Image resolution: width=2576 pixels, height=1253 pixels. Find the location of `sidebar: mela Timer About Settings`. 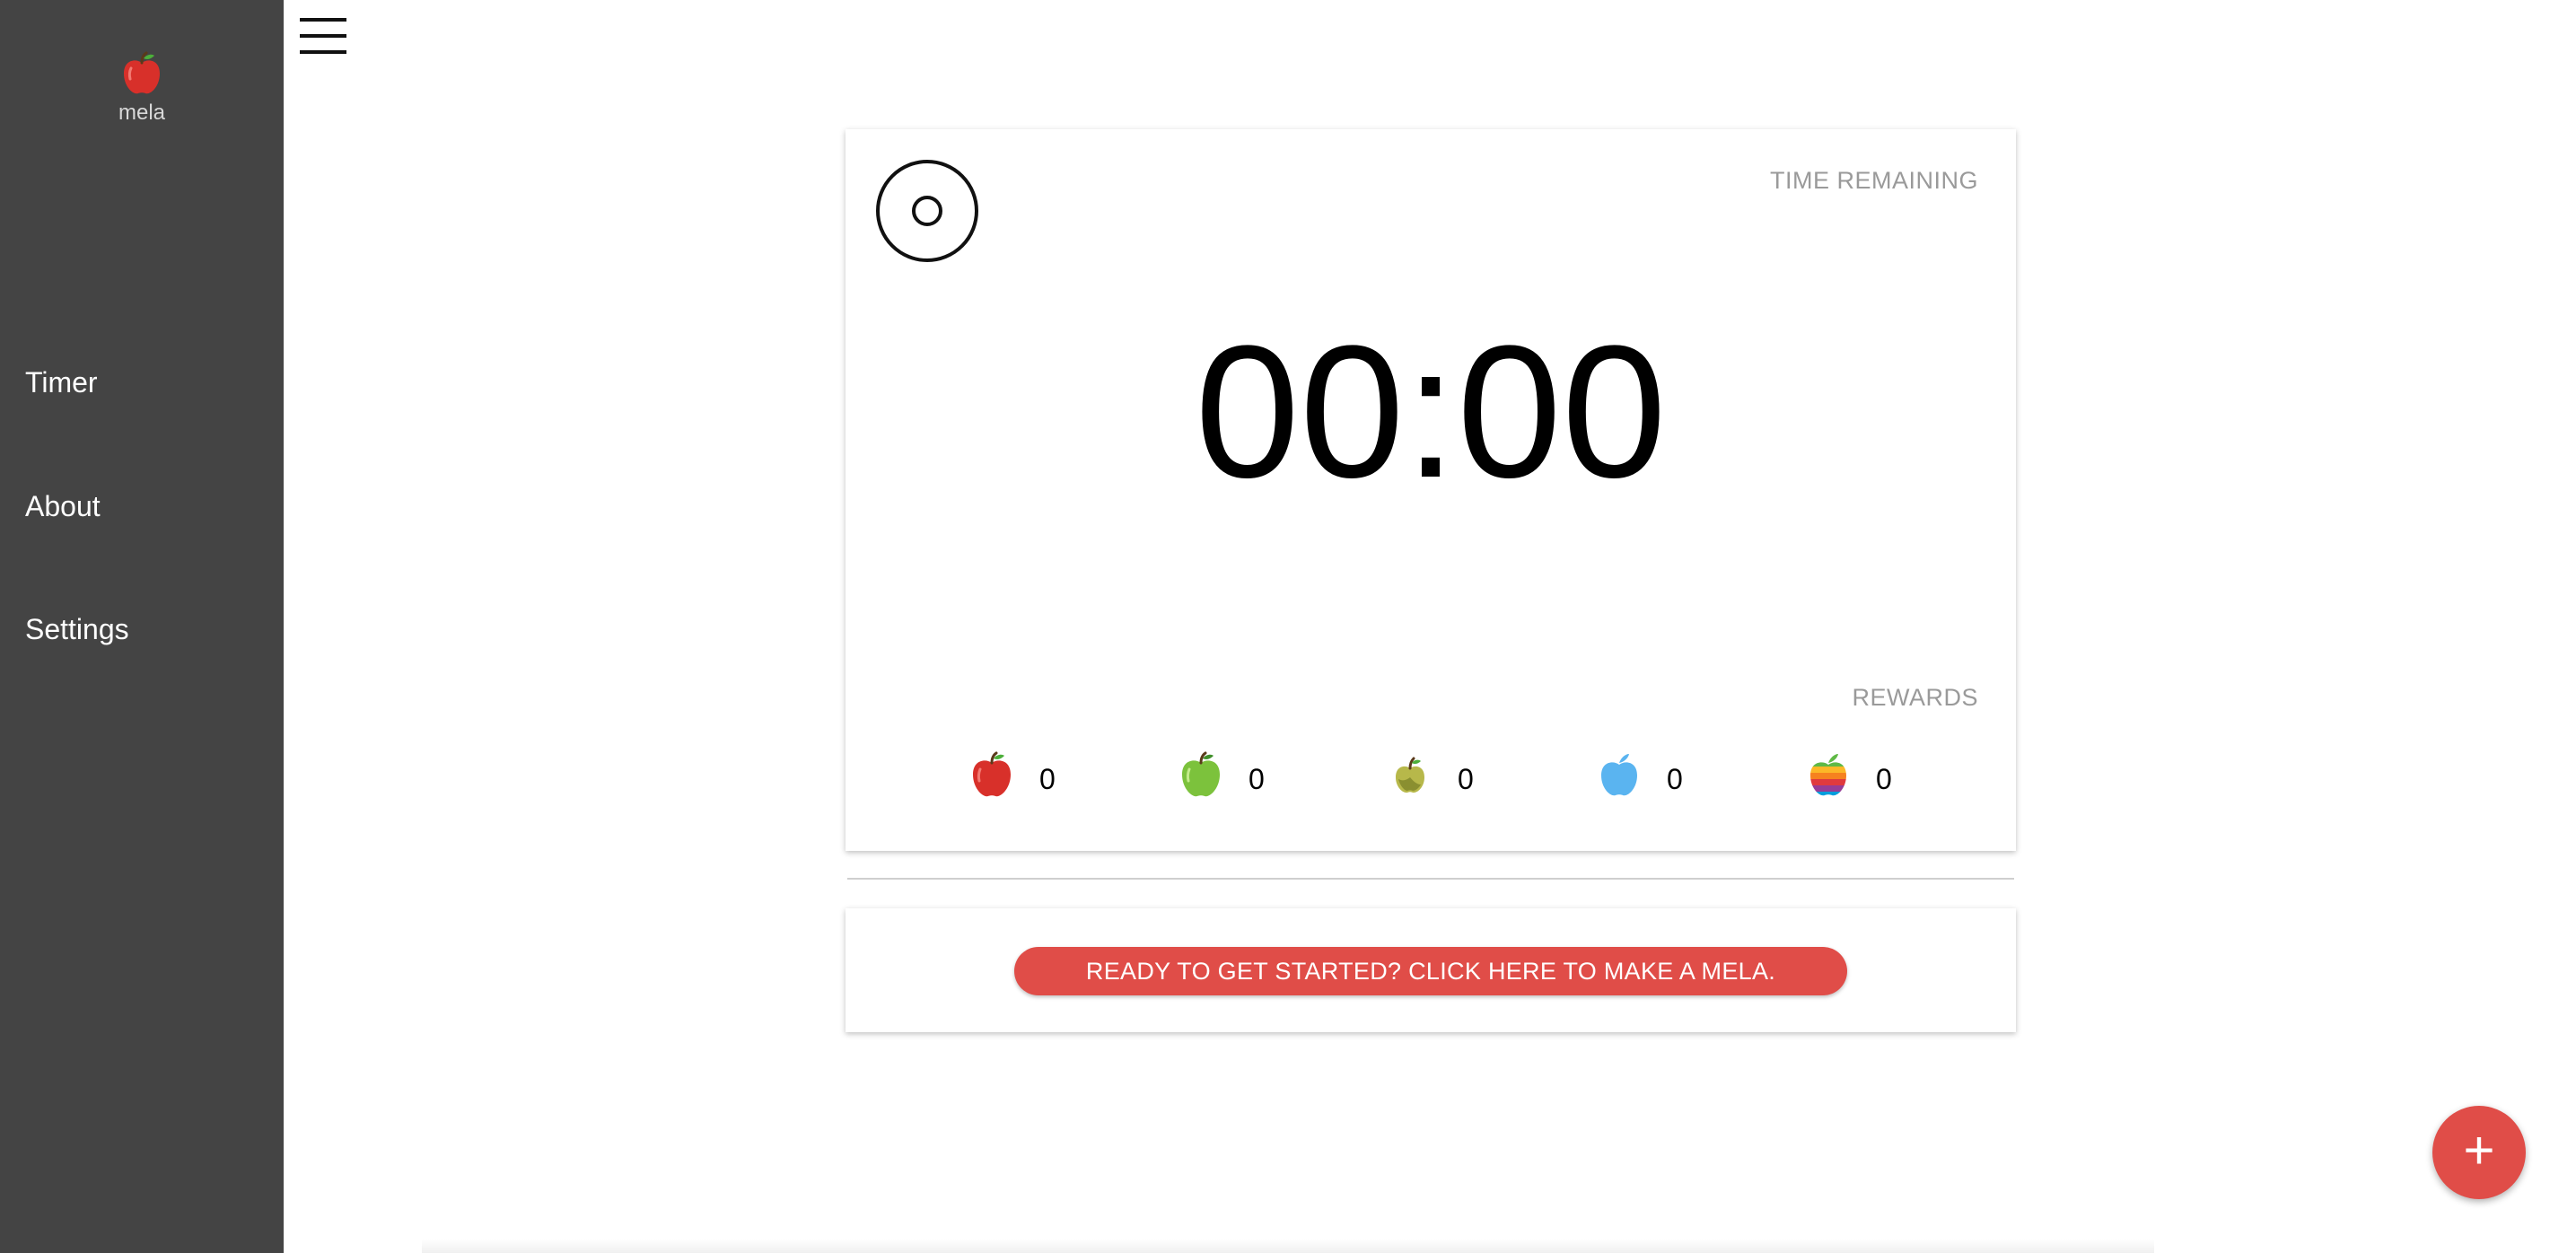

sidebar: mela Timer About Settings is located at coordinates (142, 626).